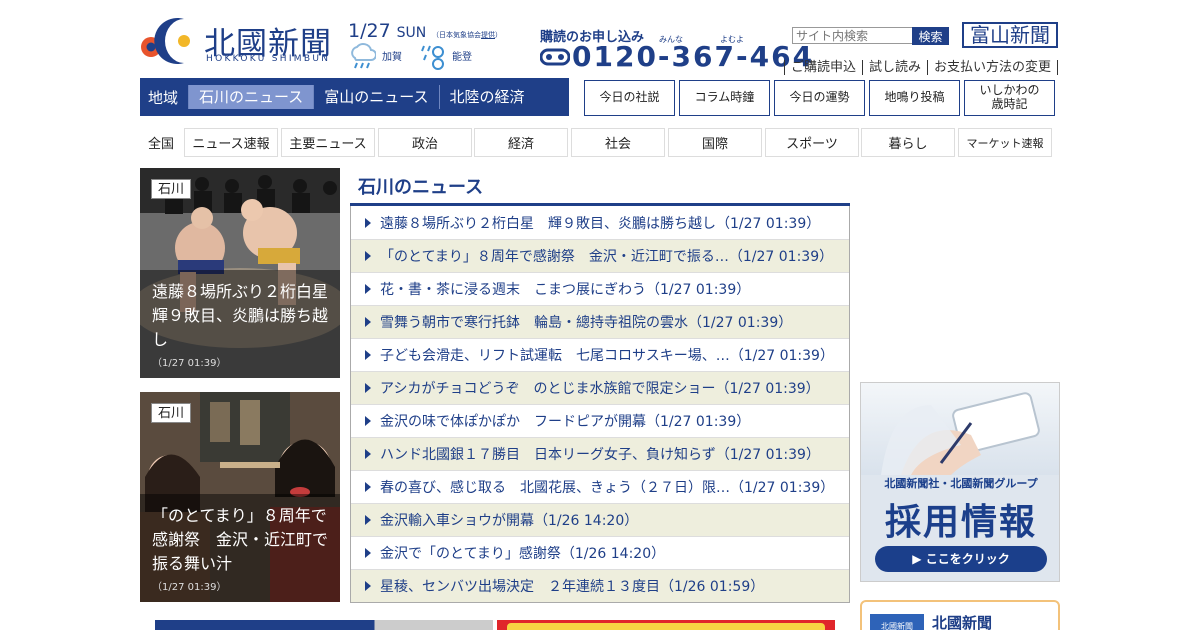 The width and height of the screenshot is (1200, 630). I want to click on category-society: 社会, so click(618, 142).